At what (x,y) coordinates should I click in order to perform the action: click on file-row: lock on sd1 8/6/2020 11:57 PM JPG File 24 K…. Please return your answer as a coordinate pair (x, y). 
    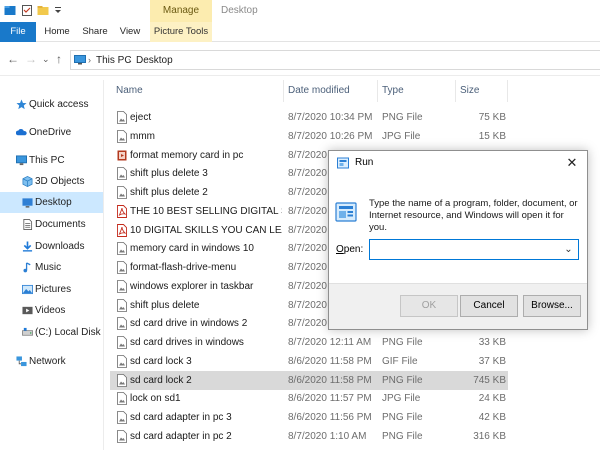
    Looking at the image, I should click on (309, 398).